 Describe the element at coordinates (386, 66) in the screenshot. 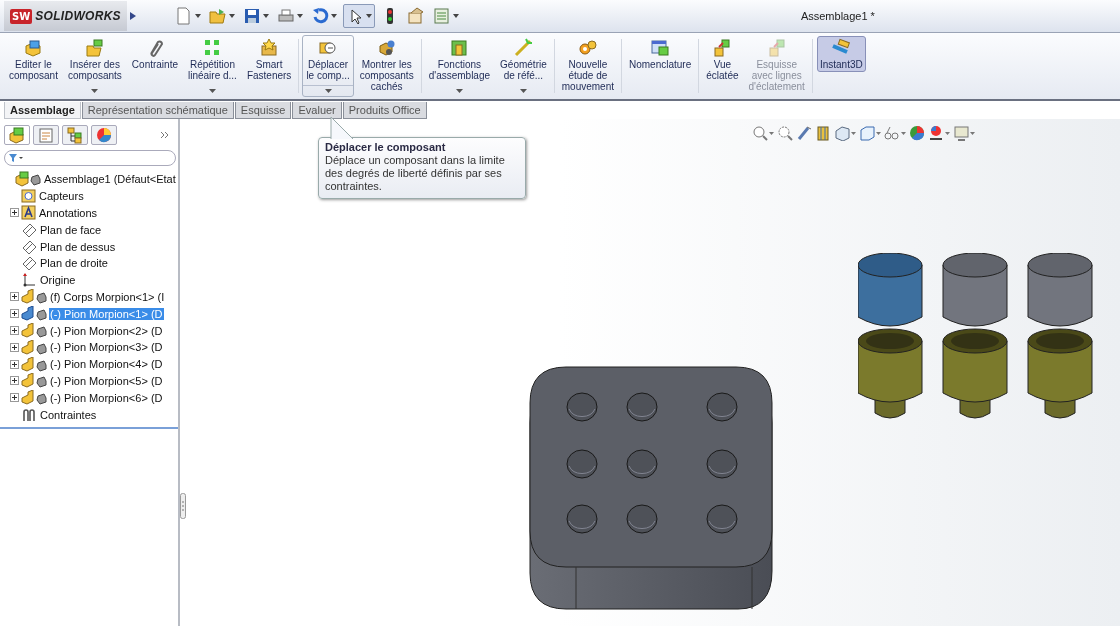

I see `ribbon-button: Montrer les composants cachés` at that location.